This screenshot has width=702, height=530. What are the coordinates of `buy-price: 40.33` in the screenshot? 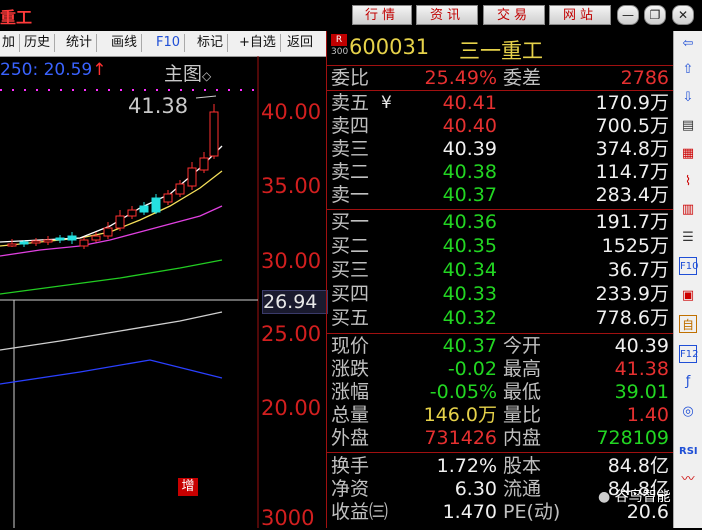 It's located at (469, 294).